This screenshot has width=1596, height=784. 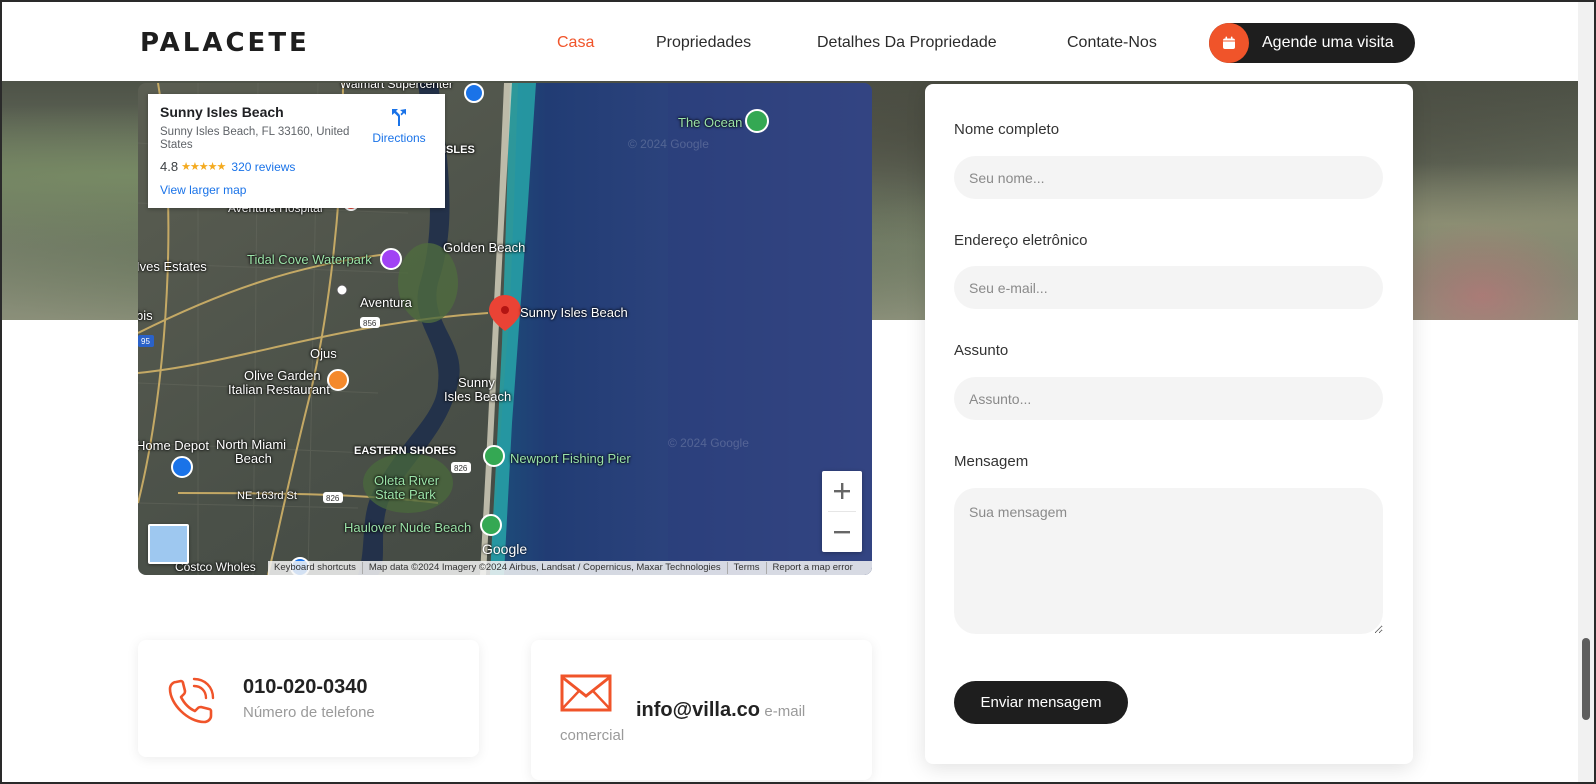 I want to click on map-watermark-mid: © 2024 Google, so click(x=708, y=443).